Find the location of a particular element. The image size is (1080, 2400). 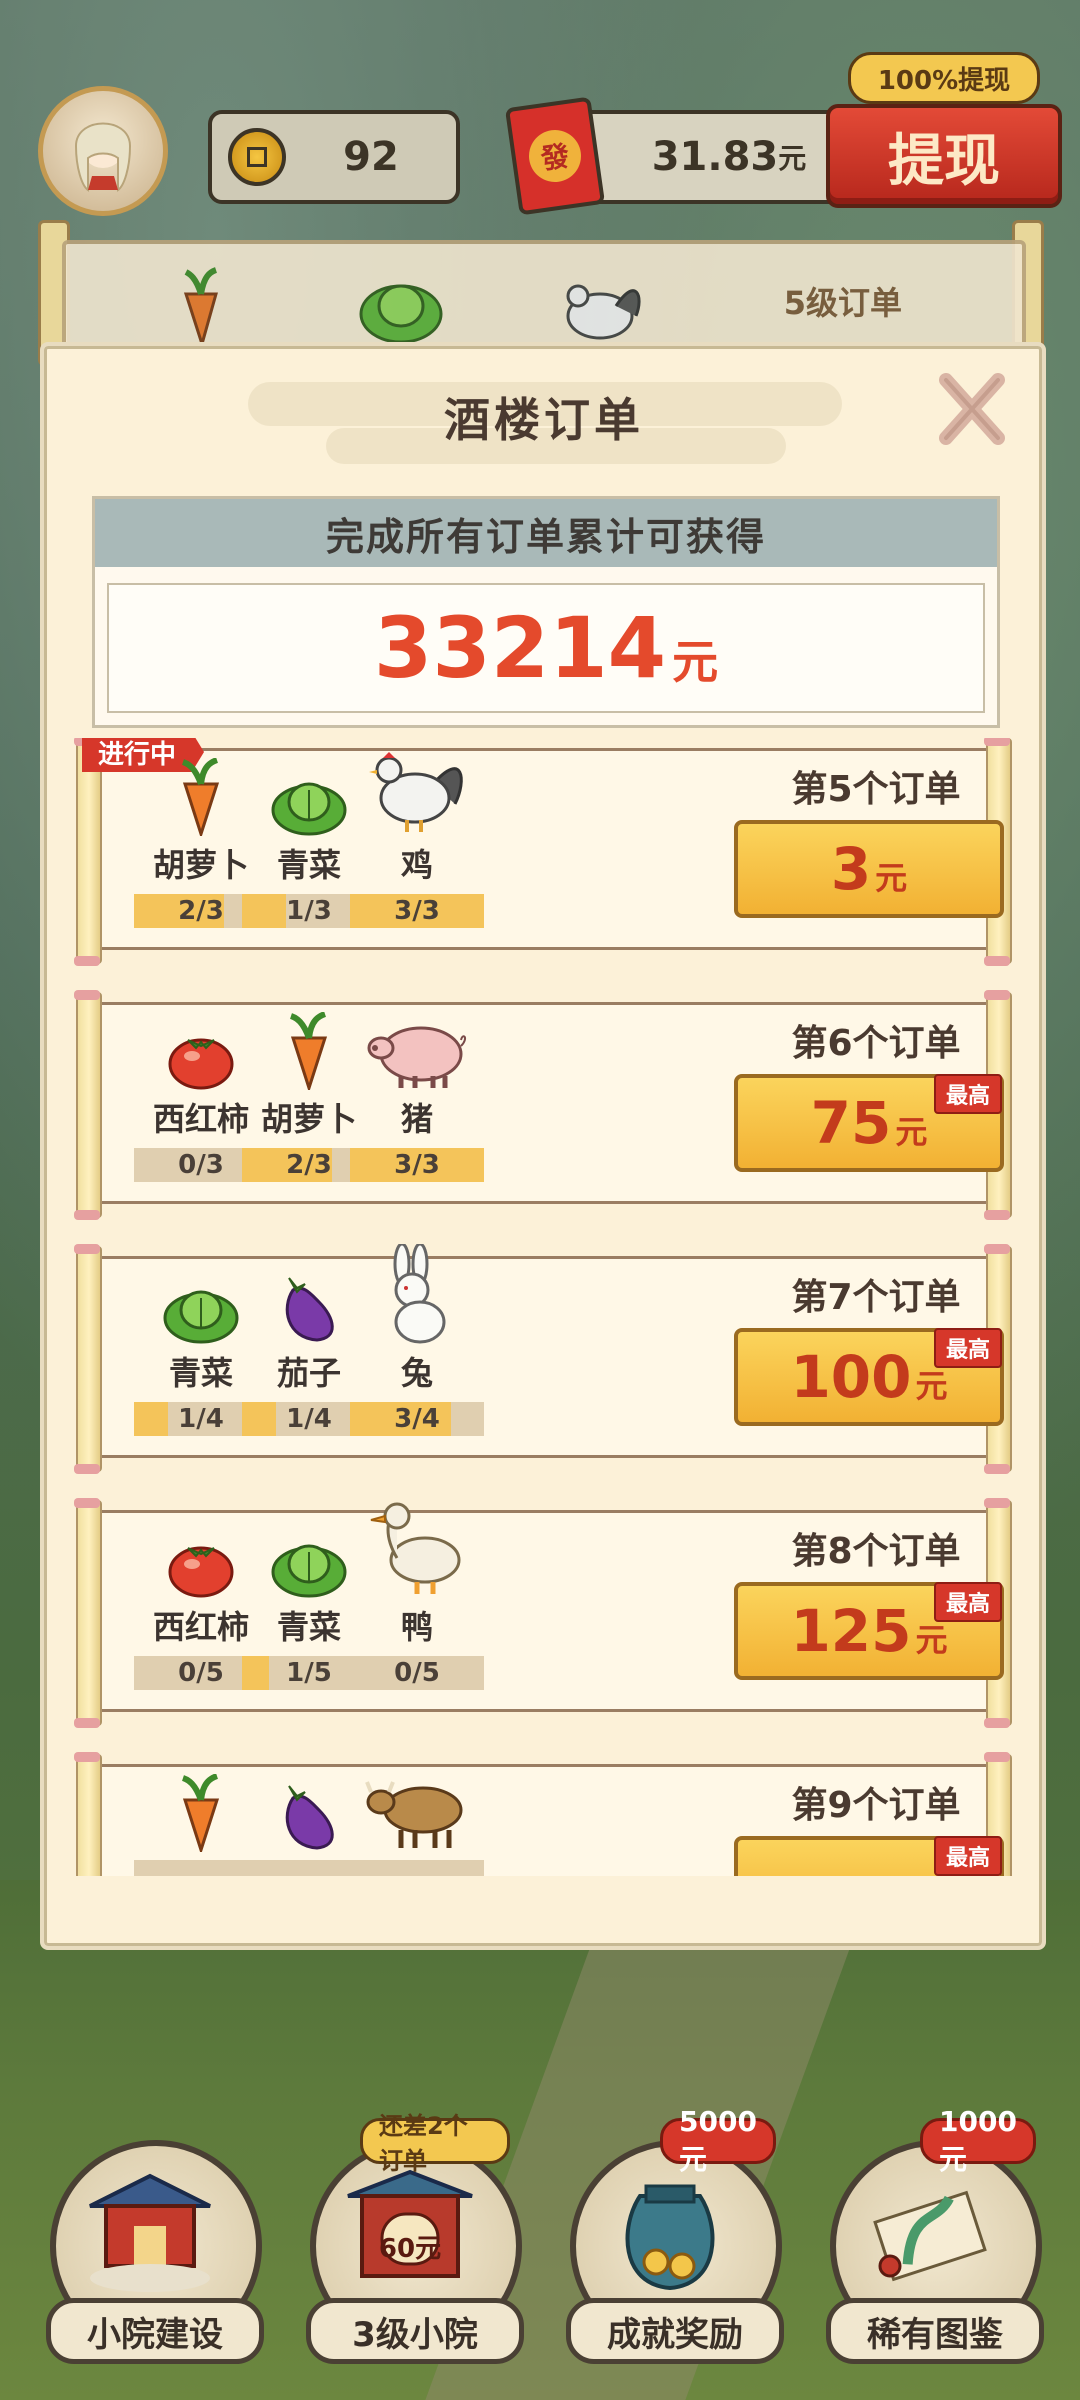

order-title: 第9个订单 is located at coordinates (876, 1805).